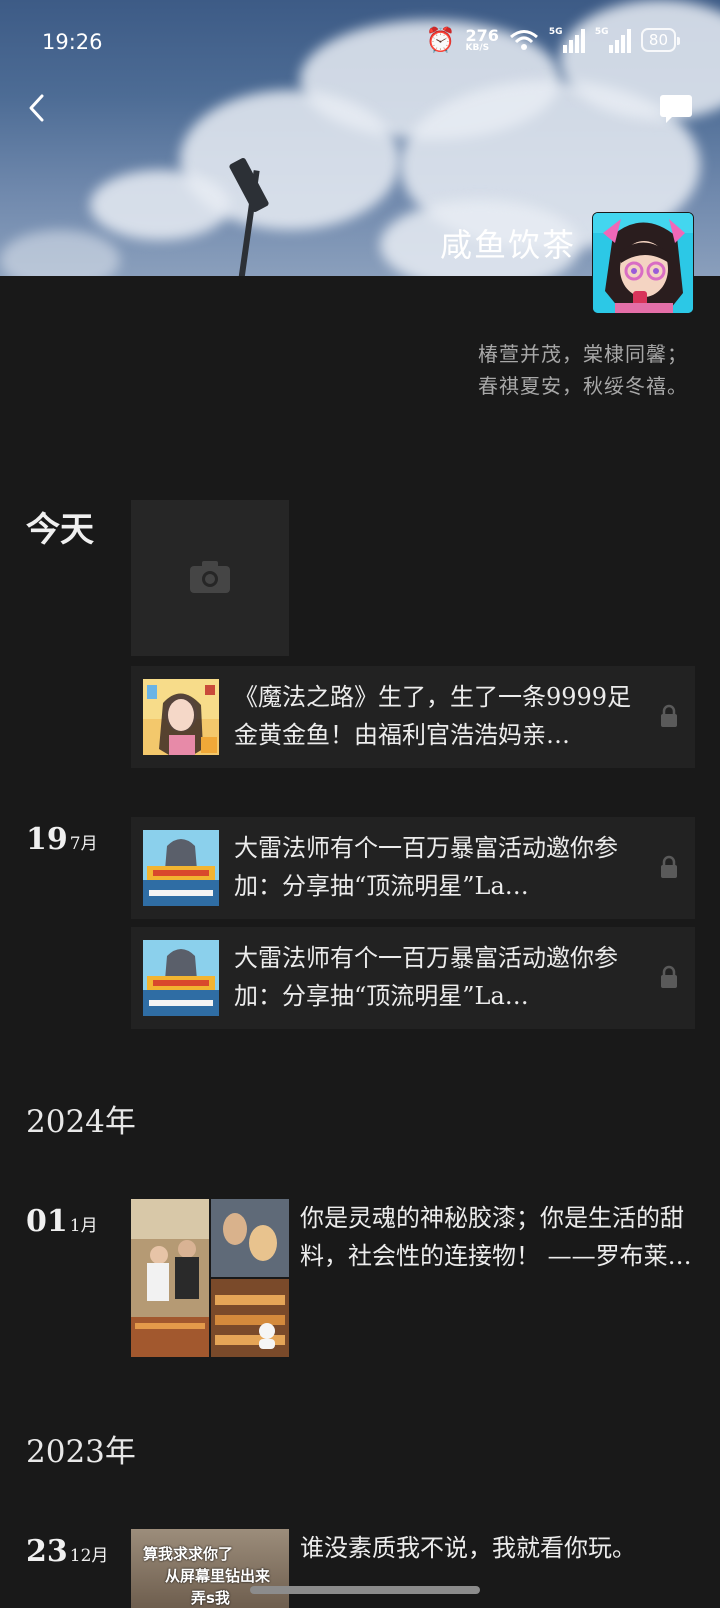 The width and height of the screenshot is (720, 1608). I want to click on chevron-left-icon, so click(36, 108).